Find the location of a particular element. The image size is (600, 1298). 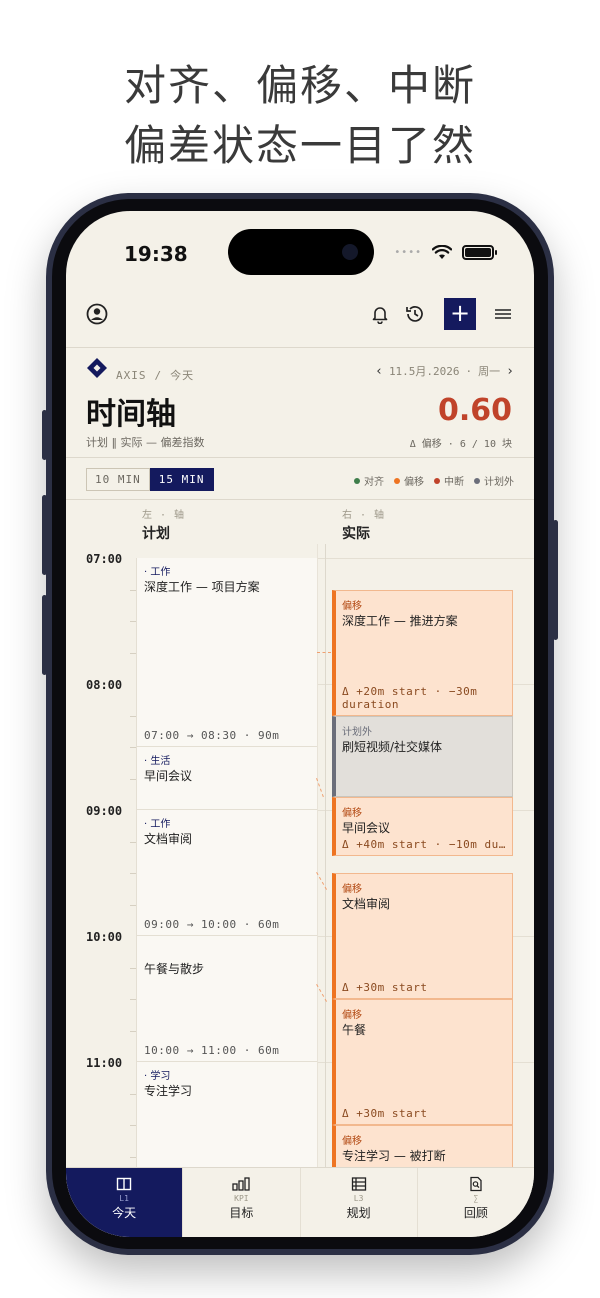

promo-headline-2: 偏差状态一目了然 is located at coordinates (299, 145).